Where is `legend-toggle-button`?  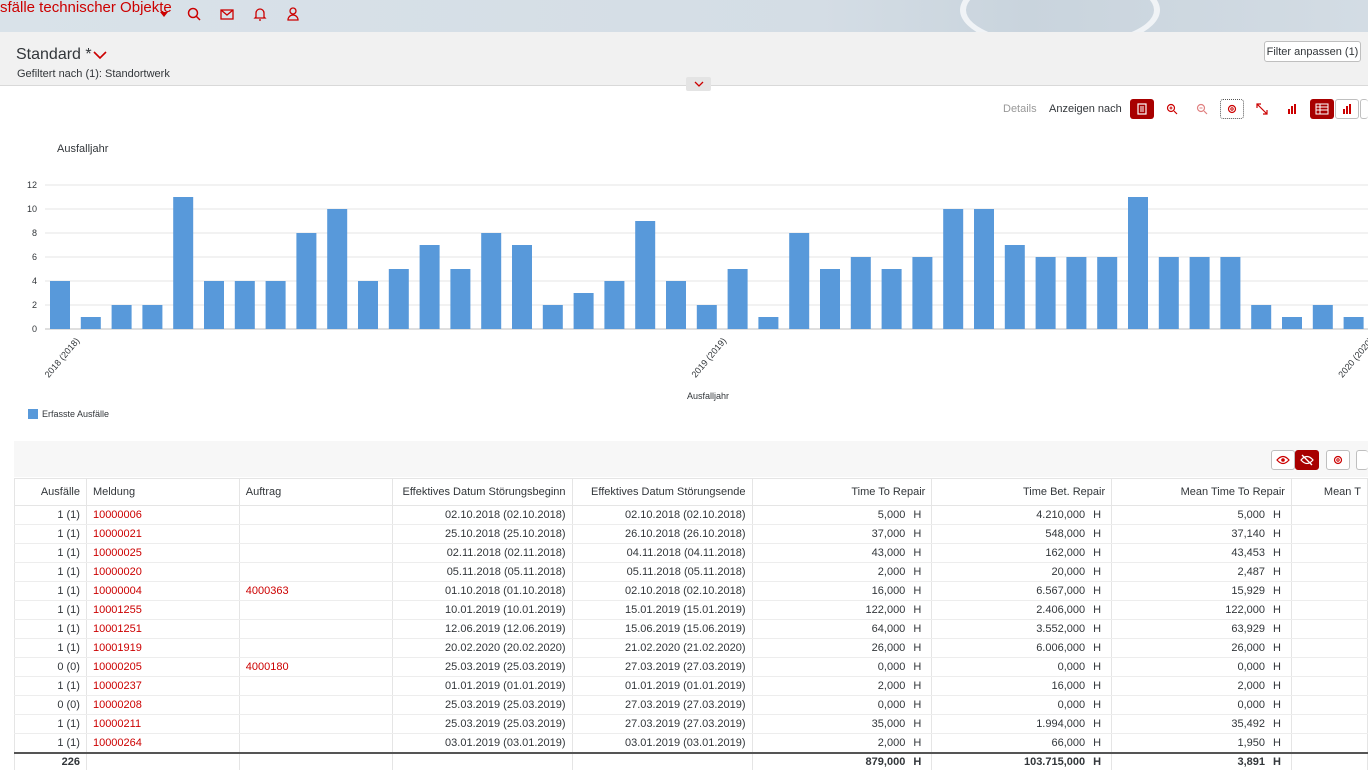 legend-toggle-button is located at coordinates (1142, 109).